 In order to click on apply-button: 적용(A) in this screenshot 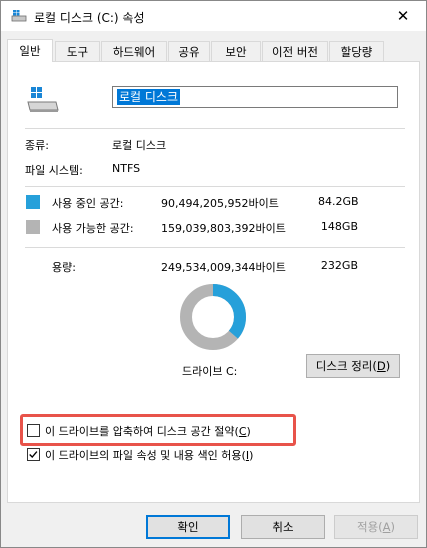, I will do `click(376, 527)`.